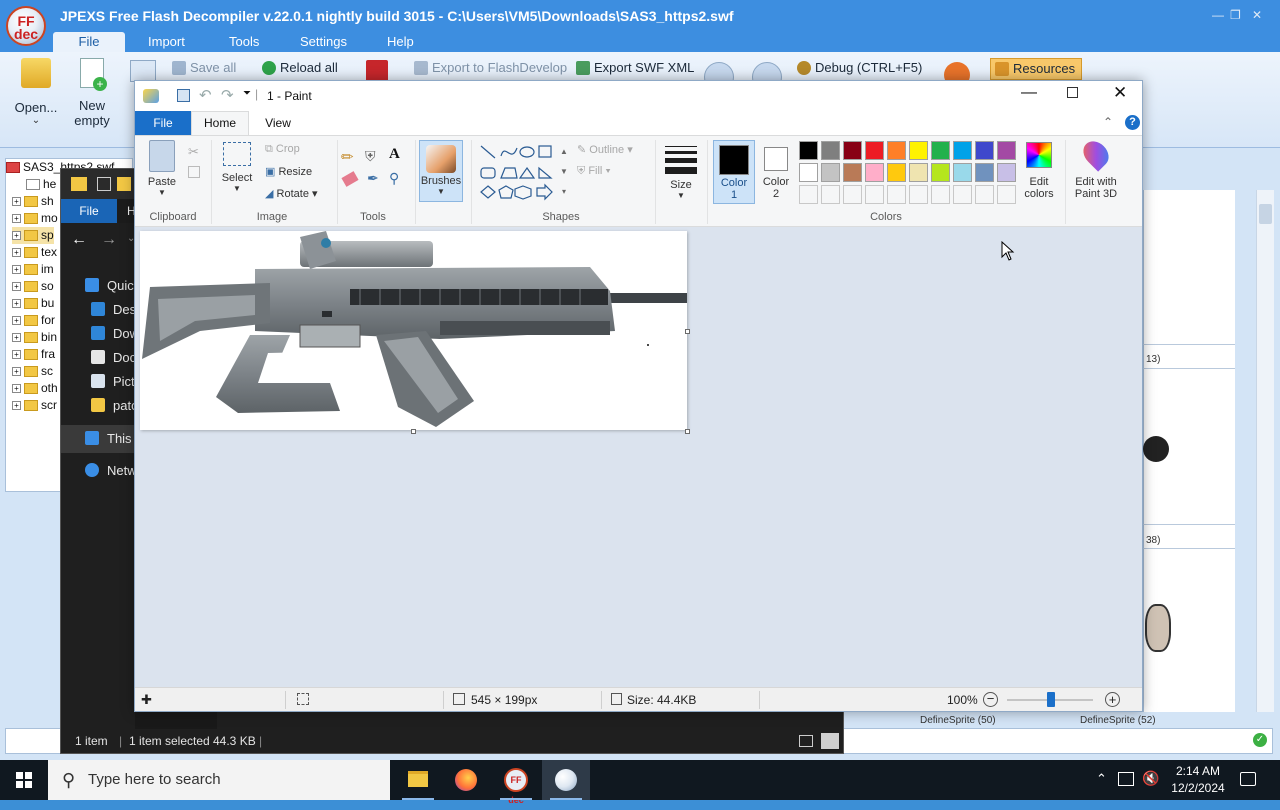 Image resolution: width=1280 pixels, height=810 pixels. I want to click on taskbar-app-paint, so click(566, 780).